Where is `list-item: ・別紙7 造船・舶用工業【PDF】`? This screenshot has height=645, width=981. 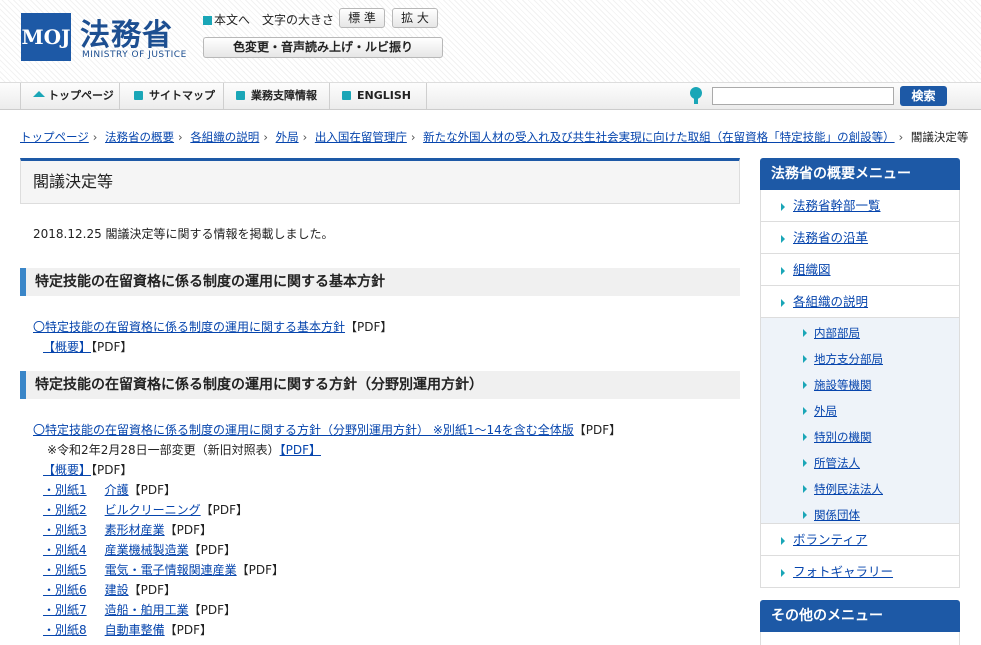 list-item: ・別紙7 造船・舶用工業【PDF】 is located at coordinates (139, 609).